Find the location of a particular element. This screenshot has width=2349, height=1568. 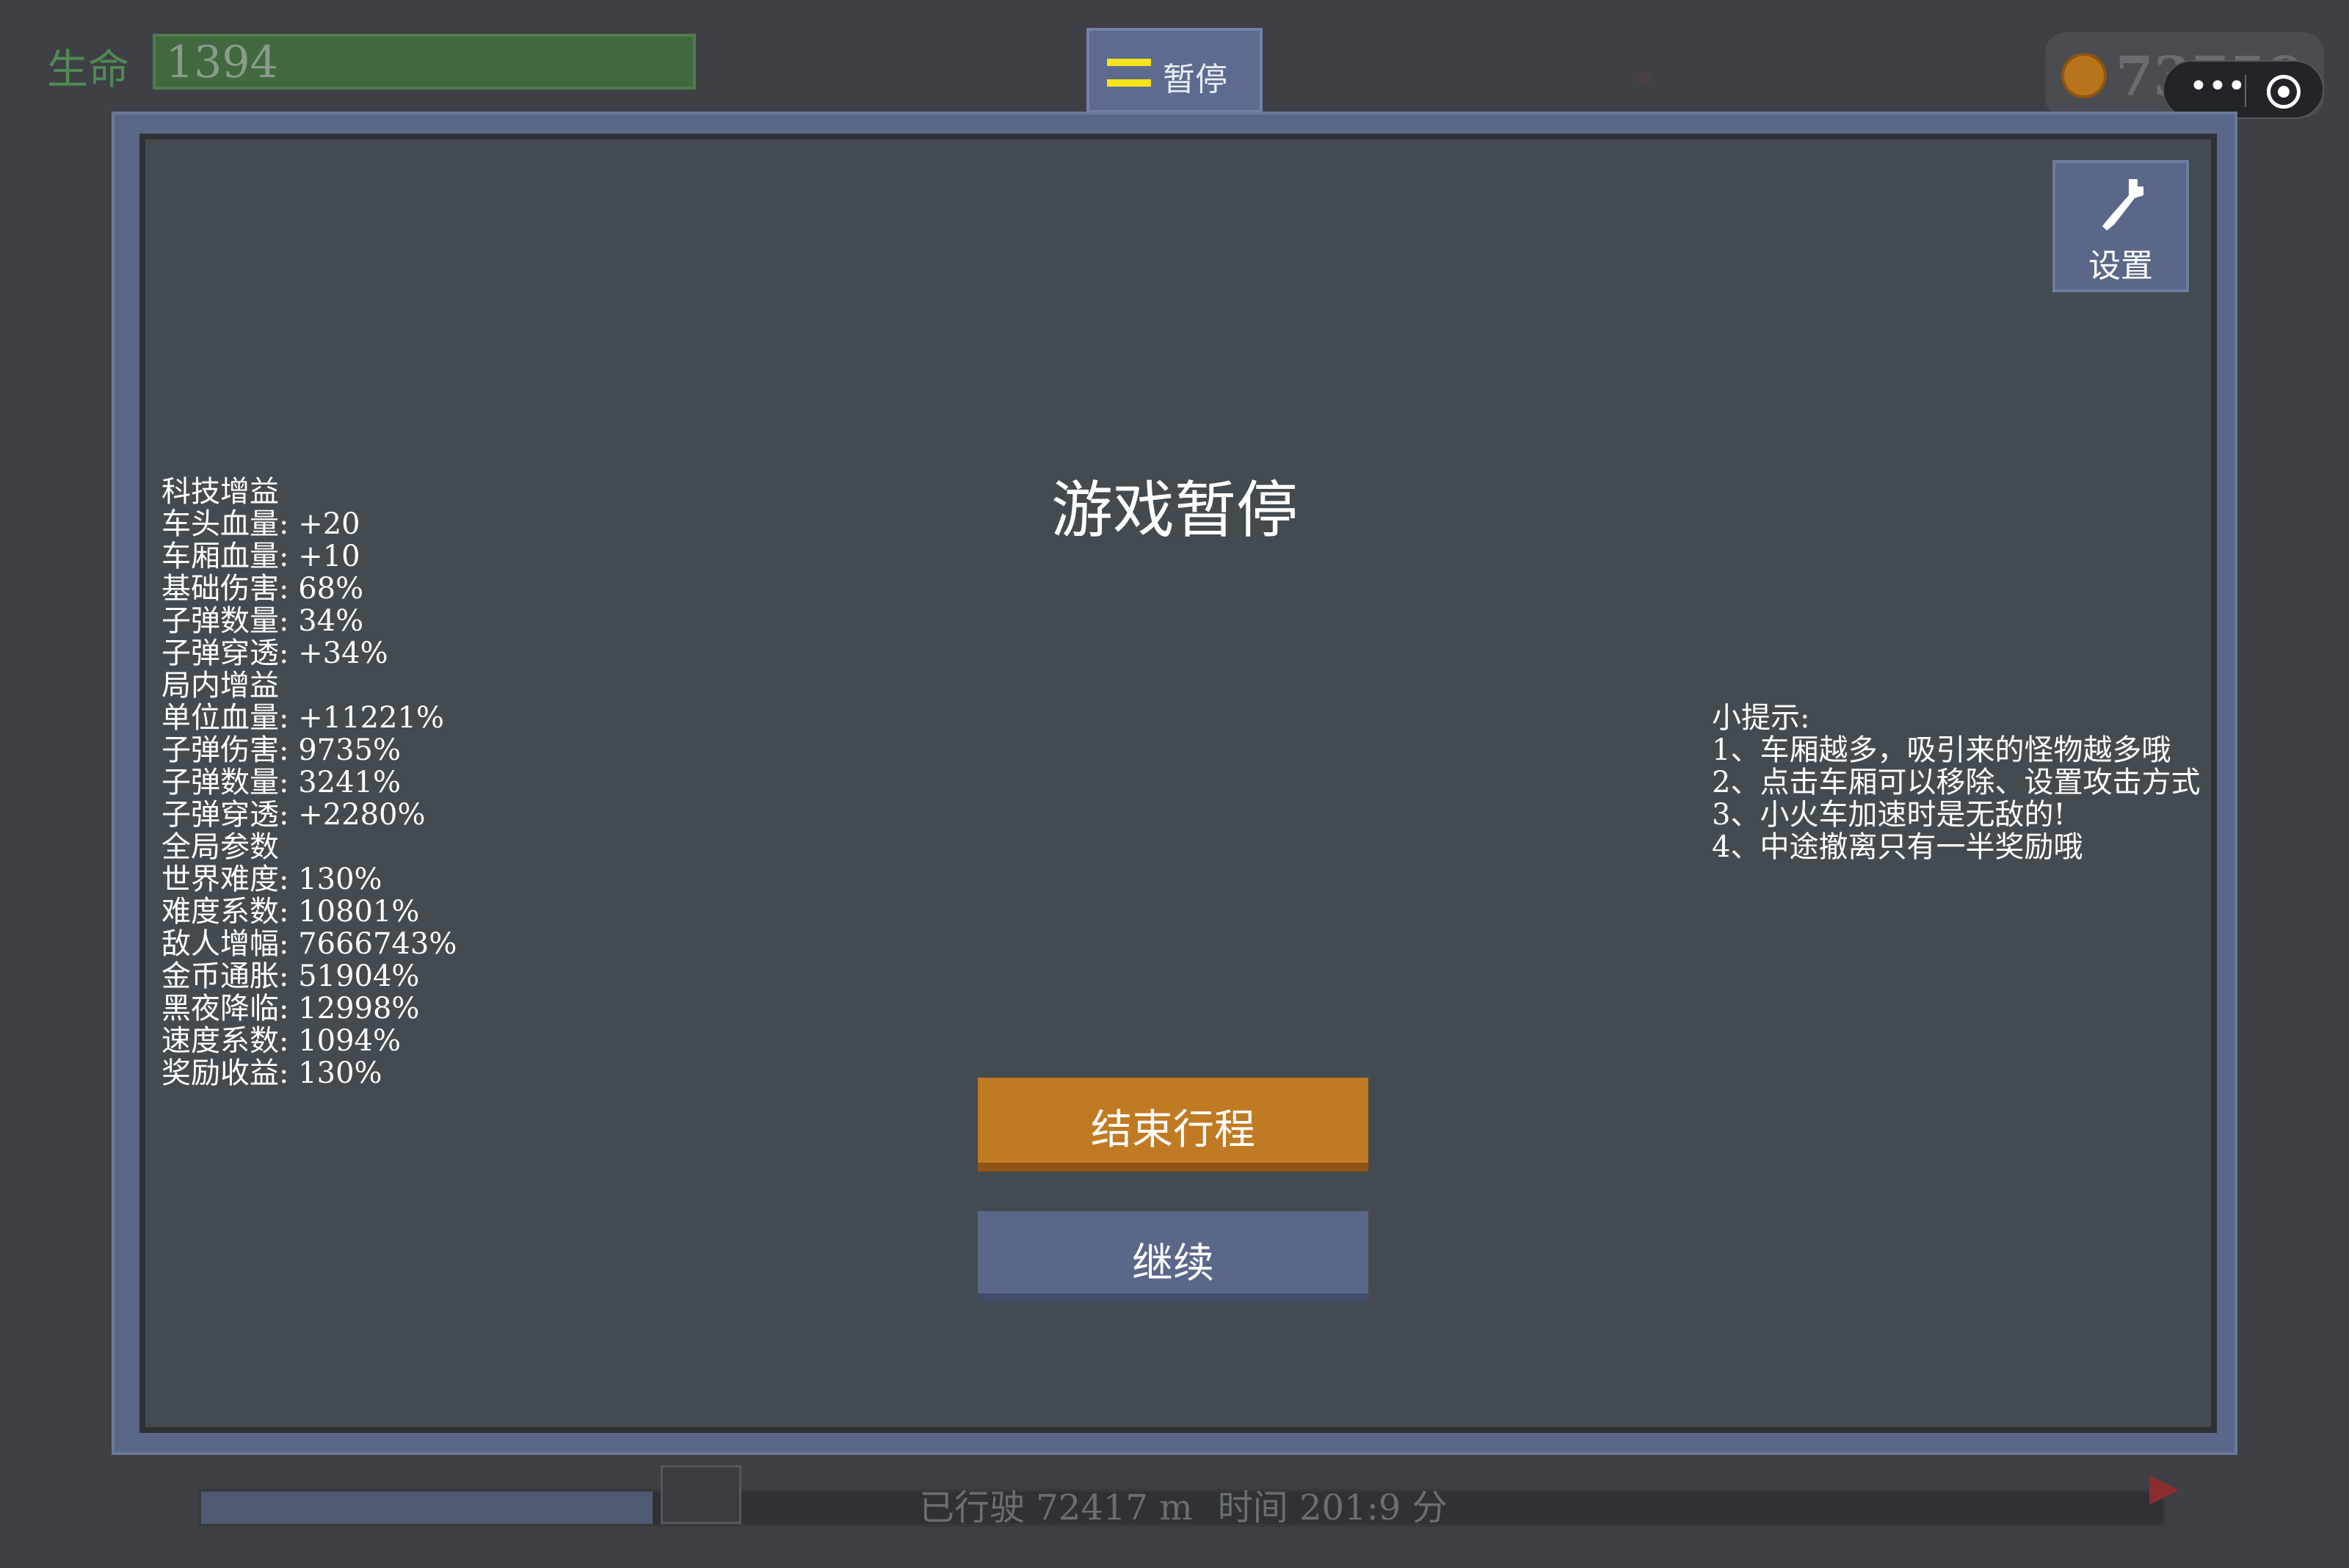

end-trip-label: 结束行程 is located at coordinates (1173, 1130).